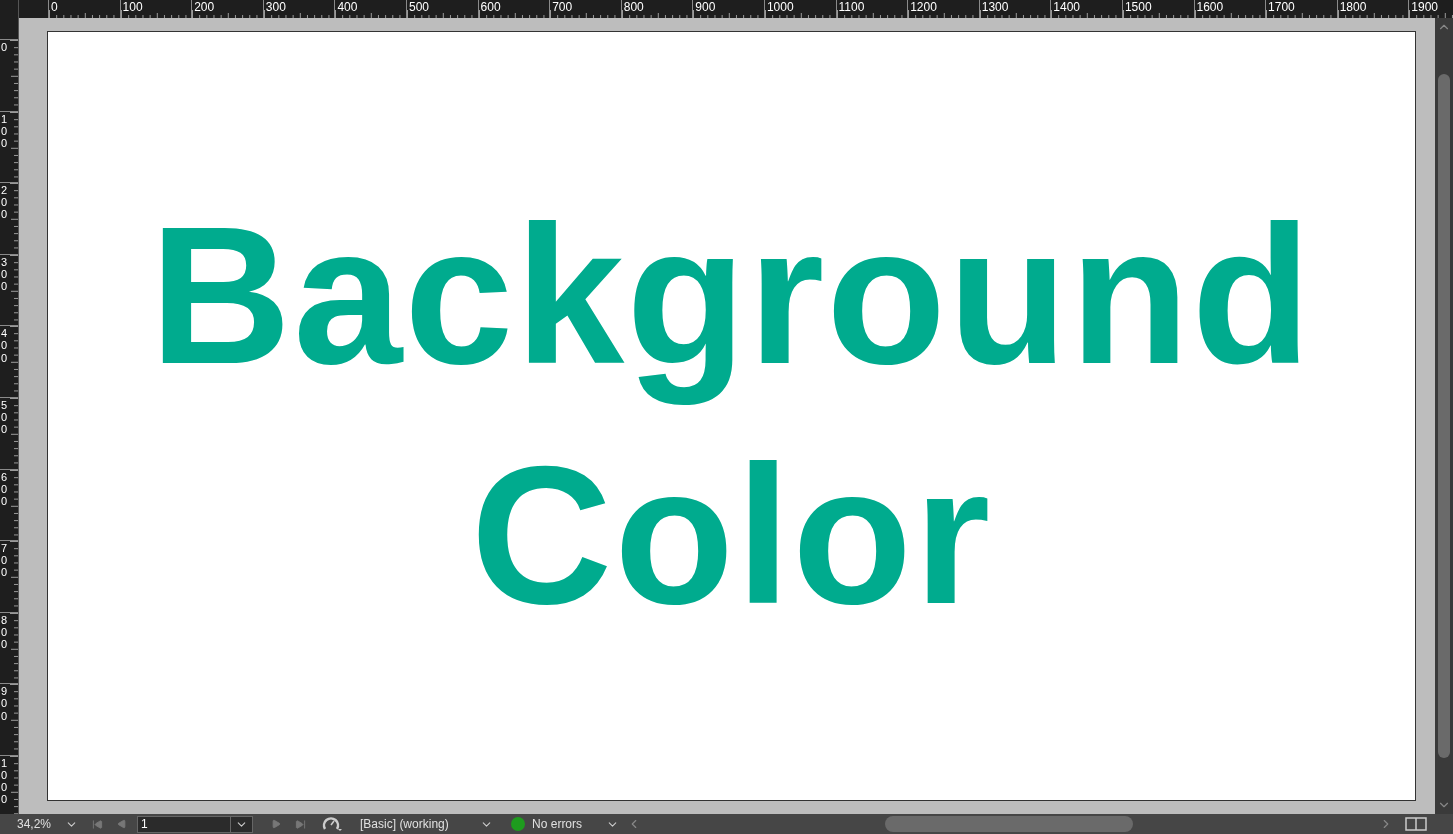  Describe the element at coordinates (332, 824) in the screenshot. I see `gauge-icon` at that location.